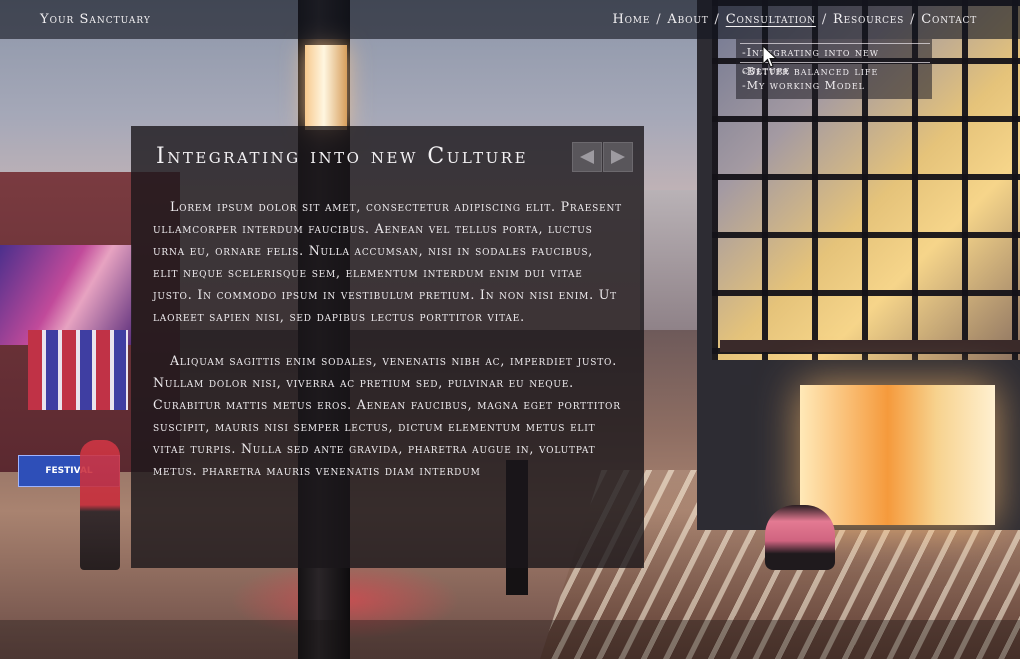 This screenshot has height=659, width=1020. Describe the element at coordinates (95, 19) in the screenshot. I see `site-brand: Your Sanctuary` at that location.